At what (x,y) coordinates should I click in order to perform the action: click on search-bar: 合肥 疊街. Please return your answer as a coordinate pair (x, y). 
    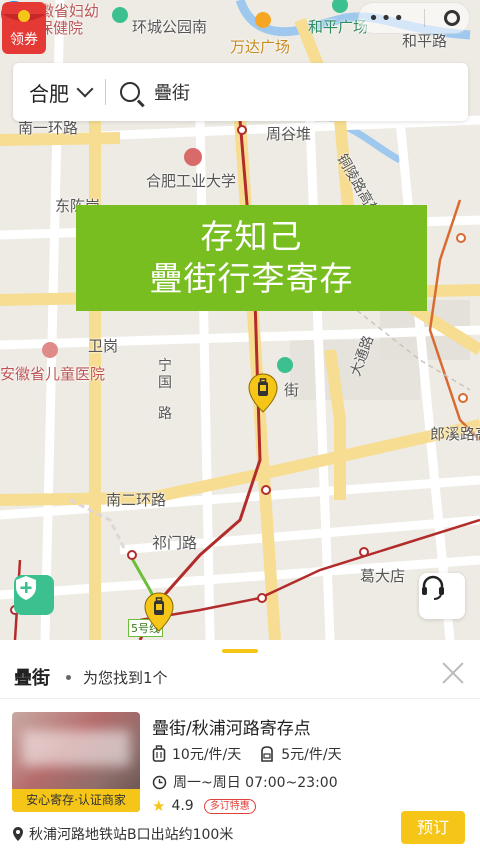
    Looking at the image, I should click on (240, 92).